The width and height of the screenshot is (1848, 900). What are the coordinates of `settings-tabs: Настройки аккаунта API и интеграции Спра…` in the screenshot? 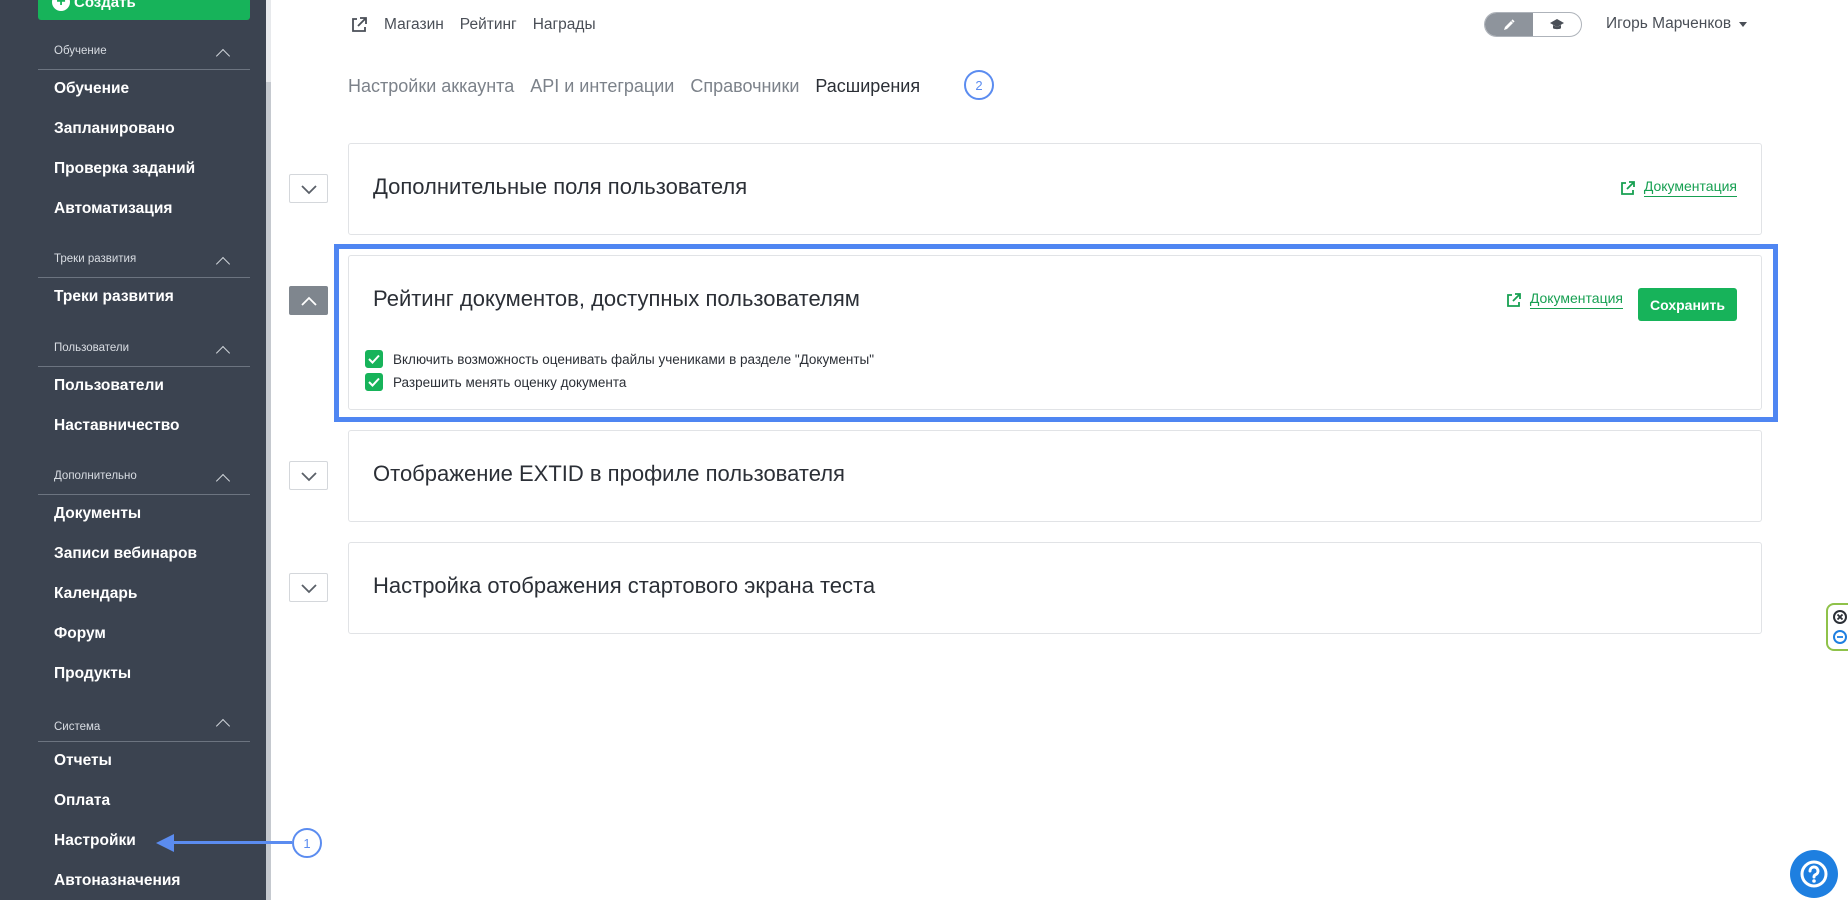 It's located at (634, 86).